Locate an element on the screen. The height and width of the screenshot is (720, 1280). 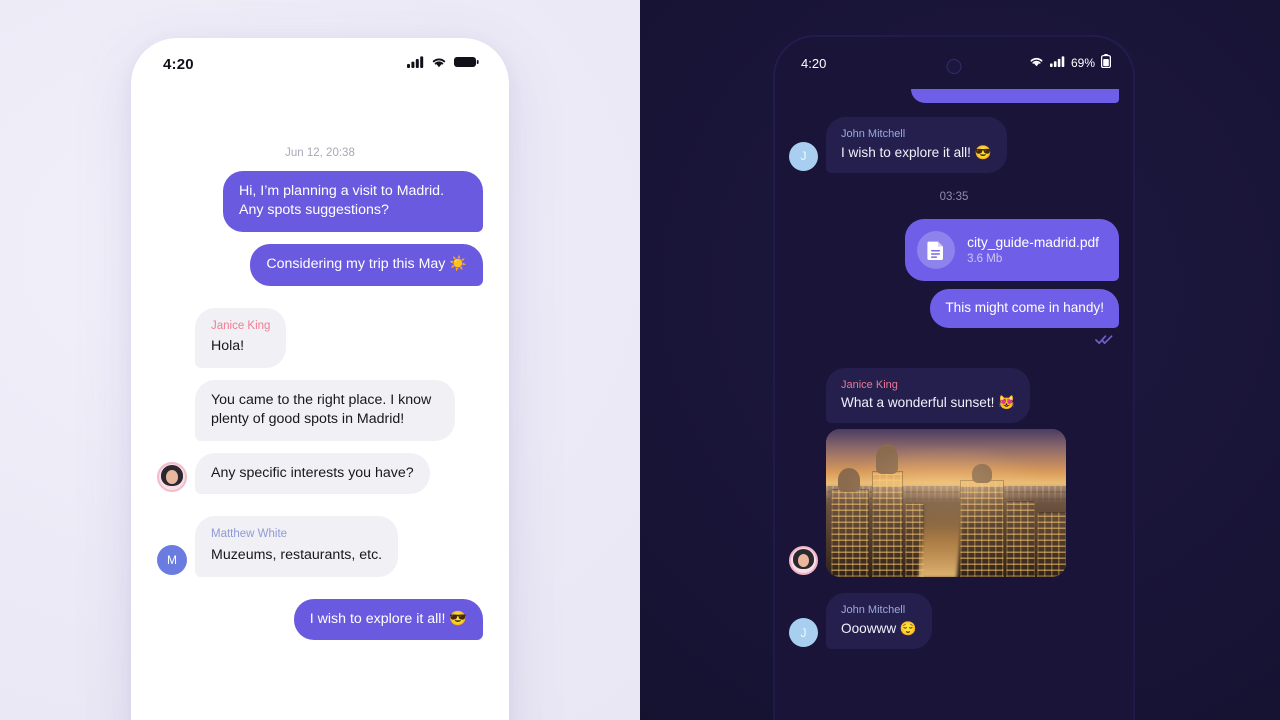
chat-bubble-outgoing: I wish to explore it all! 😎 is located at coordinates (388, 619).